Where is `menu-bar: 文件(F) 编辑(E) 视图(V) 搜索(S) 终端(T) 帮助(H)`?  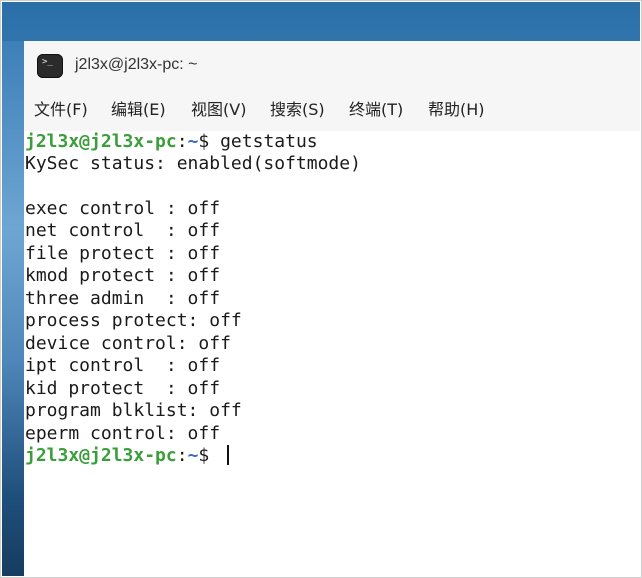
menu-bar: 文件(F) 编辑(E) 视图(V) 搜索(S) 终端(T) 帮助(H) is located at coordinates (332, 111).